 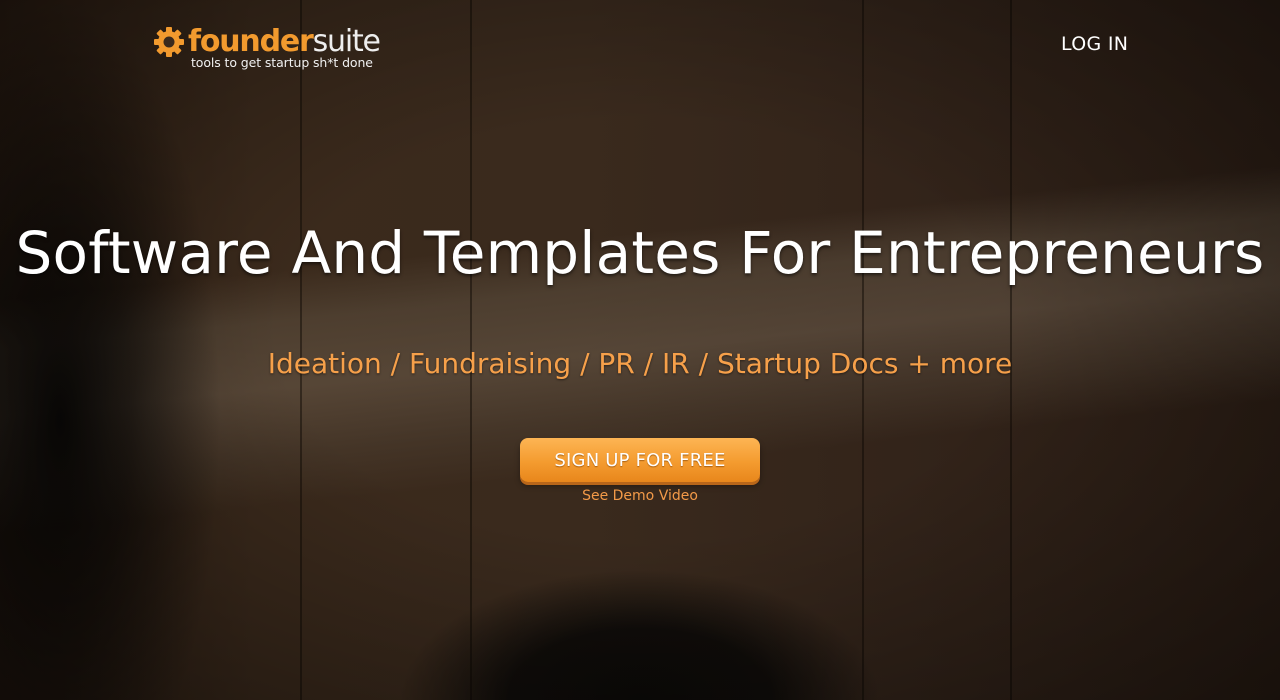 What do you see at coordinates (640, 496) in the screenshot?
I see `demo-video-link: See Demo Video` at bounding box center [640, 496].